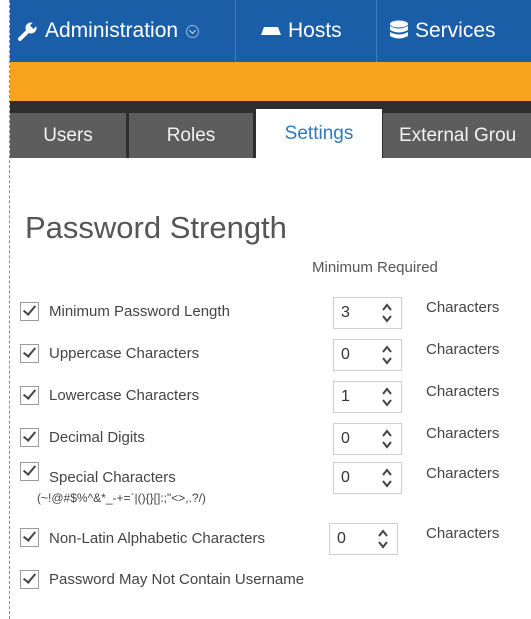 This screenshot has height=619, width=531. I want to click on digits-stepper: 0, so click(367, 439).